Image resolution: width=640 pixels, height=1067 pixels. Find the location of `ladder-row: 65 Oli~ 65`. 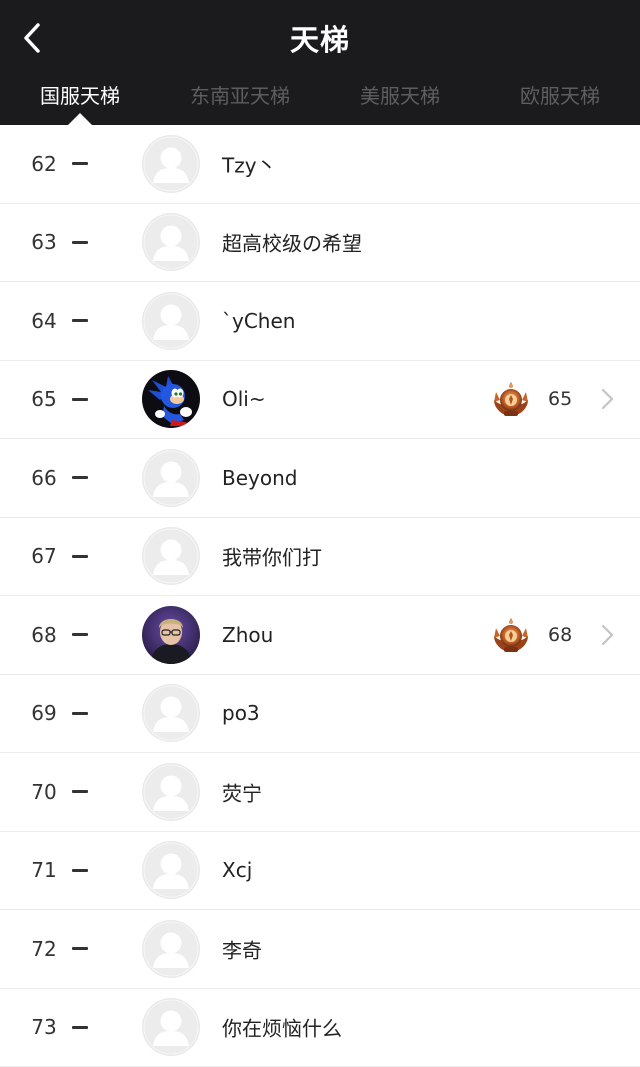

ladder-row: 65 Oli~ 65 is located at coordinates (320, 400).